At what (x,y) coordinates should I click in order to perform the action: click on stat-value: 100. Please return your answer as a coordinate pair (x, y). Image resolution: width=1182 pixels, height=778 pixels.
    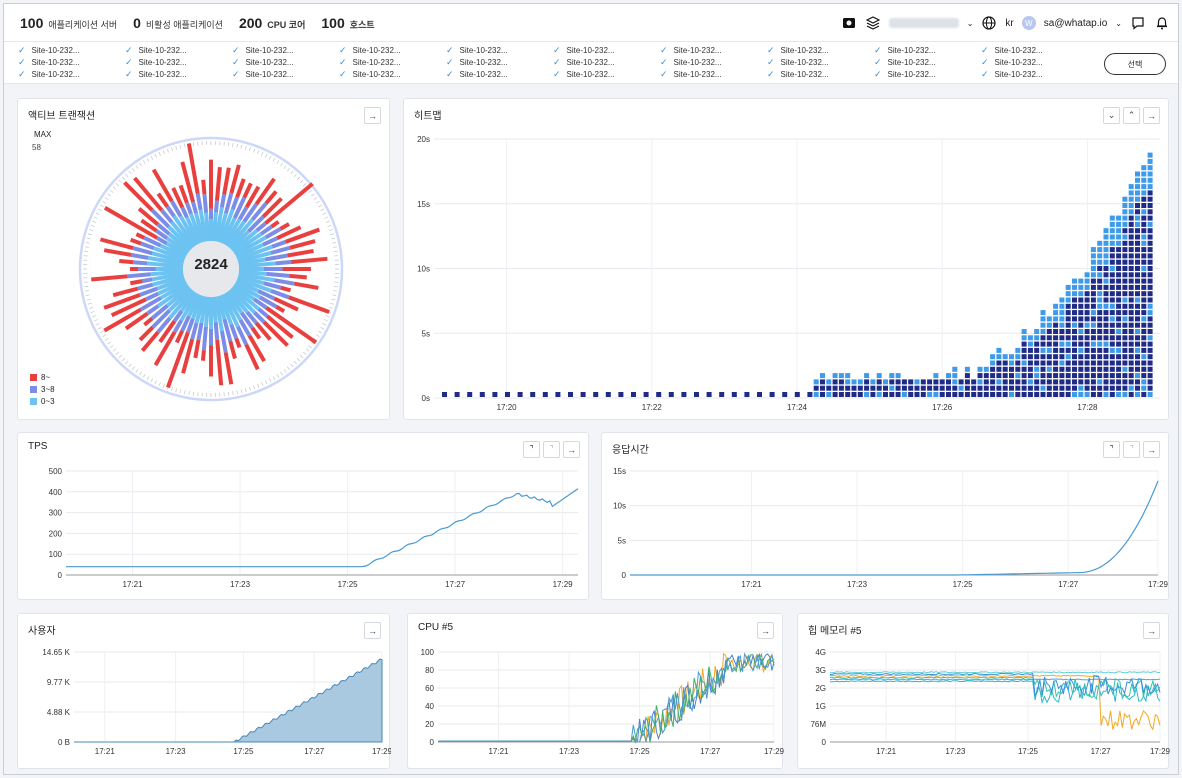
    Looking at the image, I should click on (32, 22).